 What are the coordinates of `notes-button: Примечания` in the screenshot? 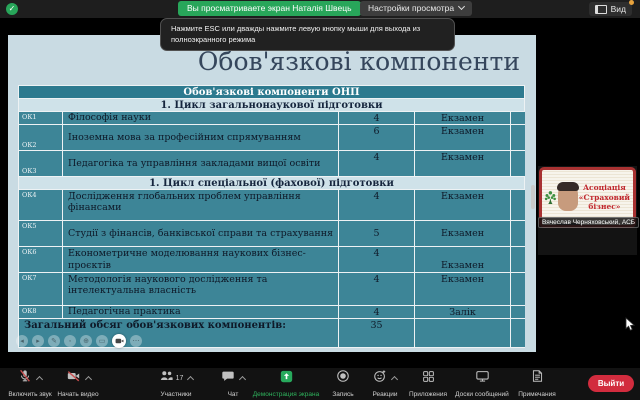 It's located at (537, 383).